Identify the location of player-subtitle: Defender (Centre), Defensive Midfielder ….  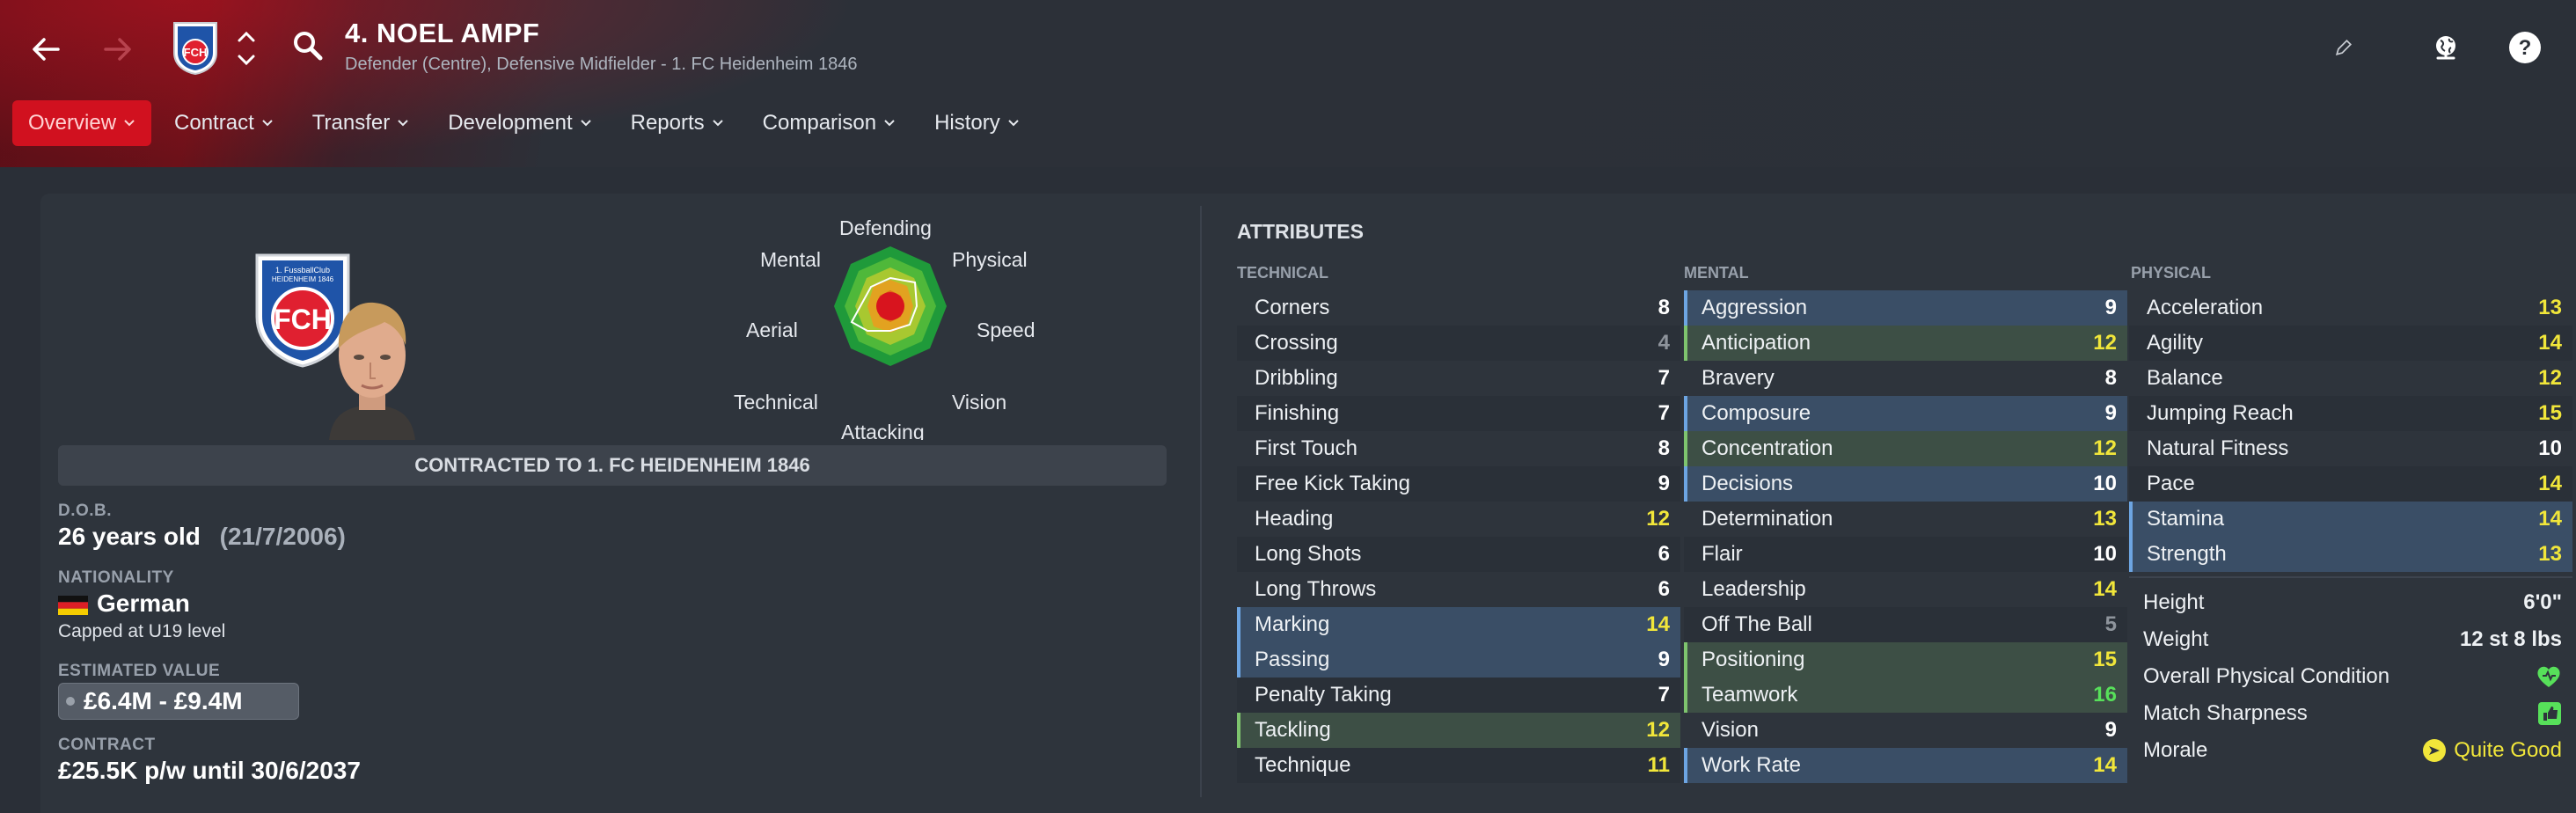
(601, 64).